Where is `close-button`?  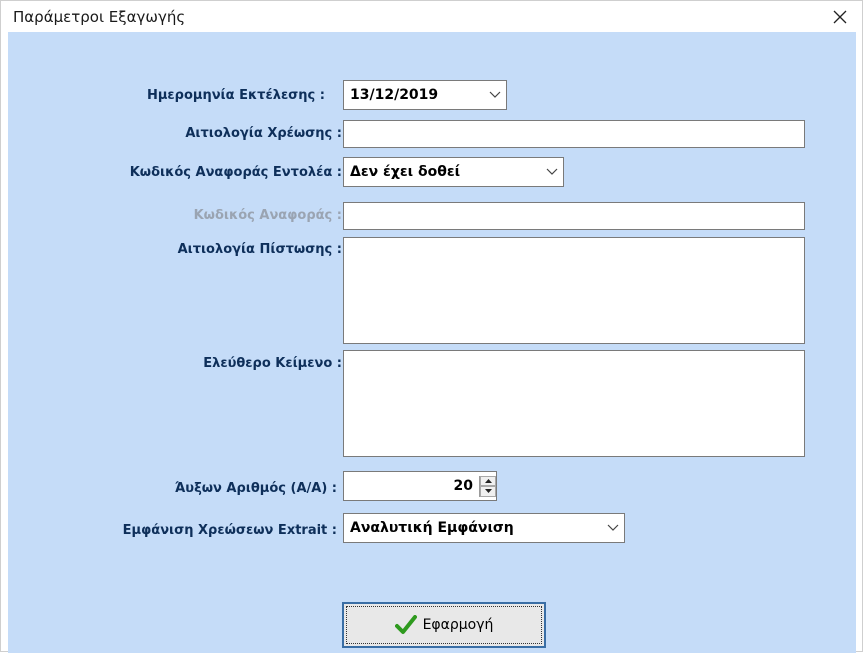
close-button is located at coordinates (840, 16).